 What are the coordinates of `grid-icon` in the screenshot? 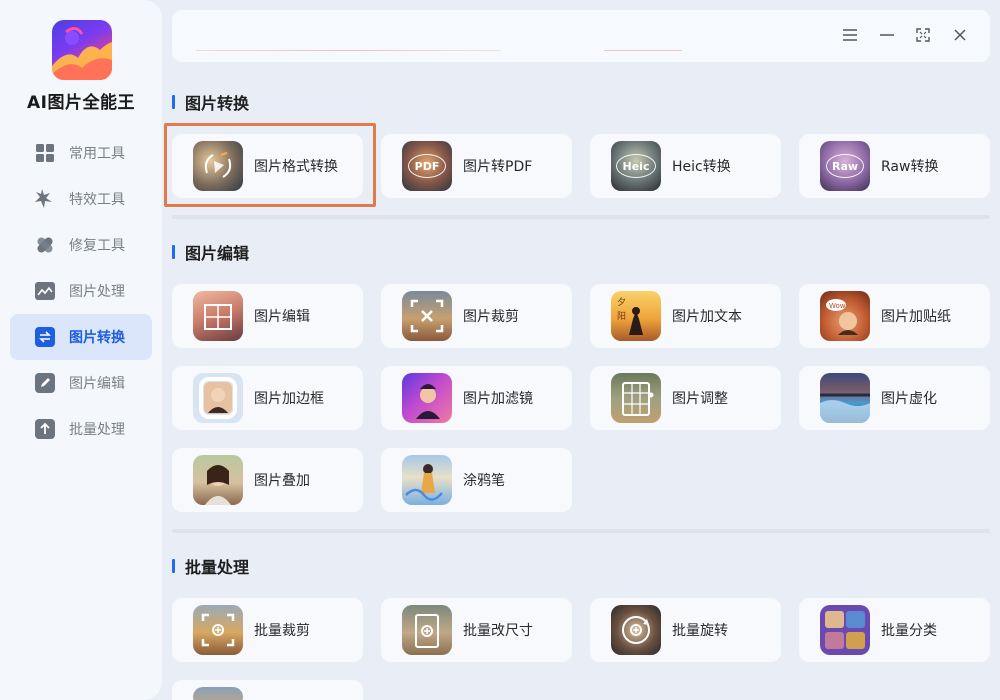 It's located at (45, 153).